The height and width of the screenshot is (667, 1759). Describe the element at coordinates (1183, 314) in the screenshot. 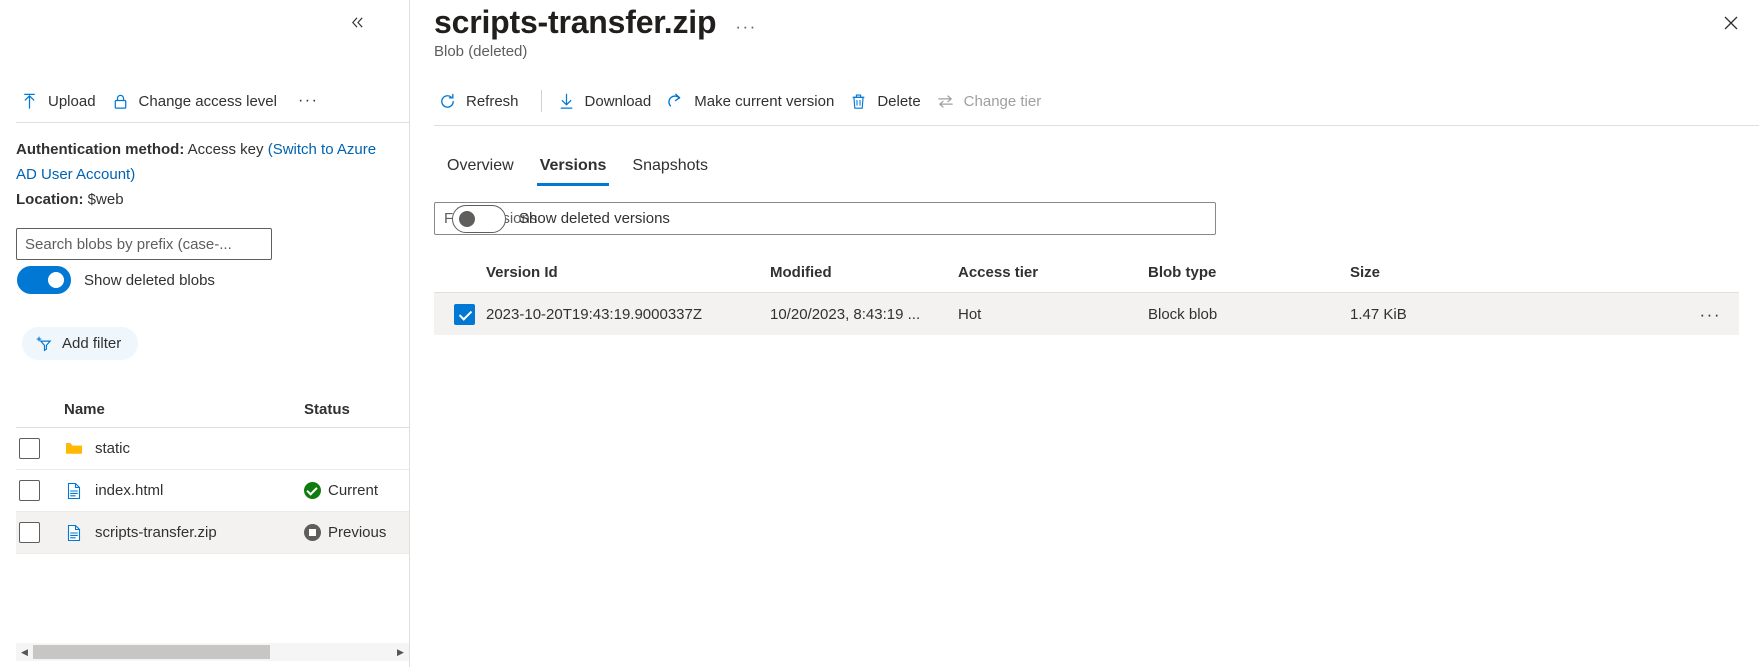

I see `blob-type-cell: Block blob` at that location.